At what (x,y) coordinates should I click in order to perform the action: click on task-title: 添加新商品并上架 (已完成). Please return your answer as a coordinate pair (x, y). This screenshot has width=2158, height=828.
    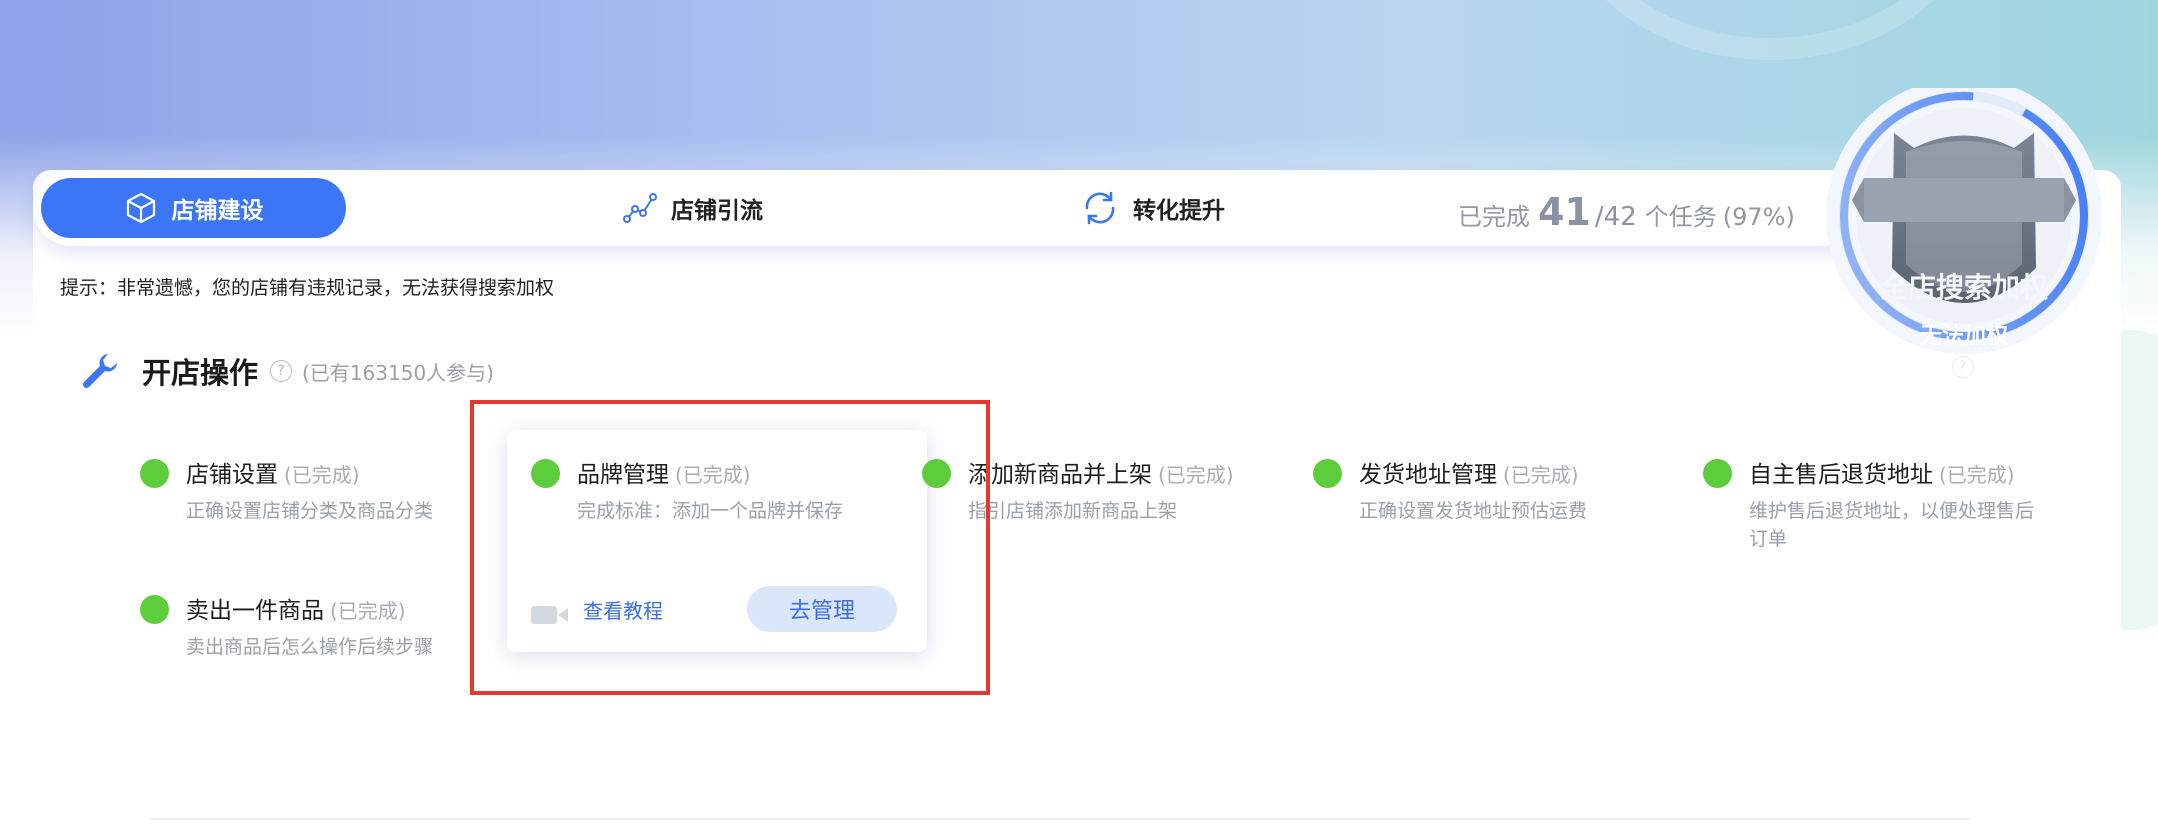
    Looking at the image, I should click on (1101, 472).